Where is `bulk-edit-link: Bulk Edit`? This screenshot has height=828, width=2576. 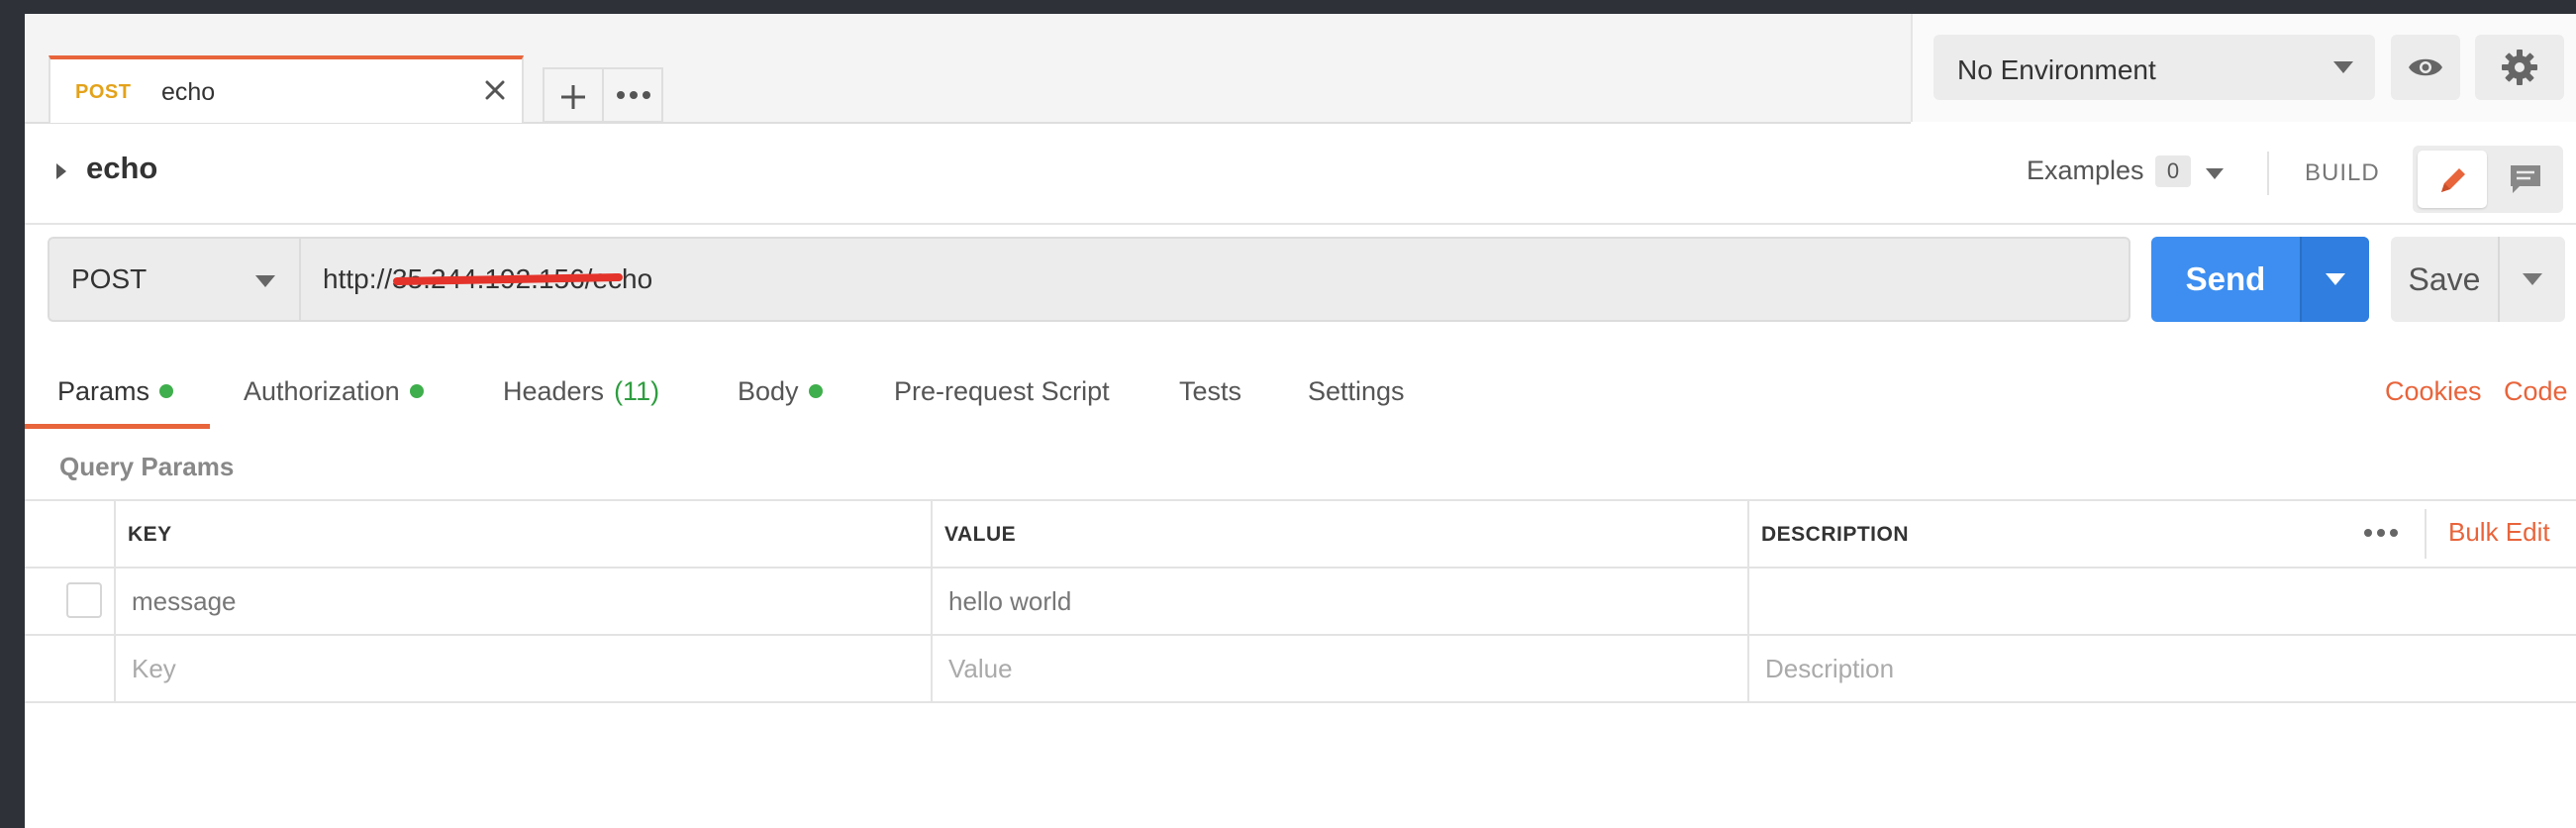 bulk-edit-link: Bulk Edit is located at coordinates (2499, 532).